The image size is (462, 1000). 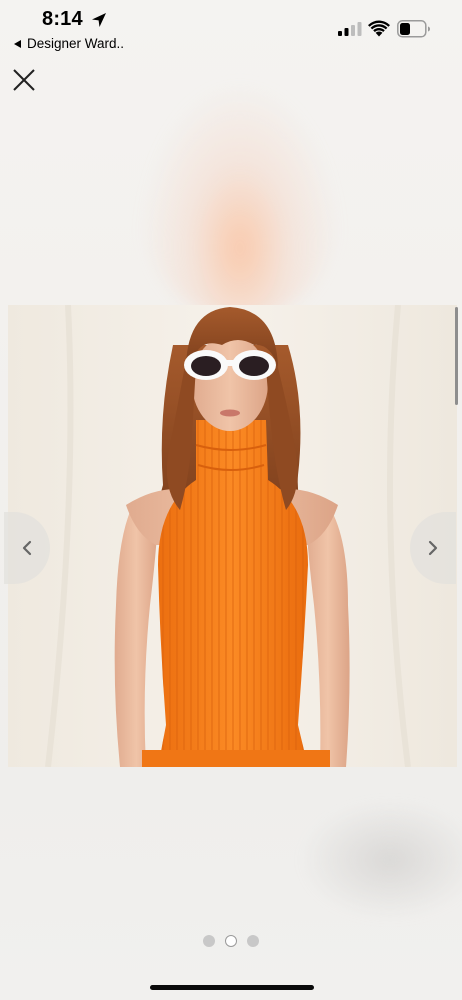 I want to click on background-glow, so click(x=240, y=200).